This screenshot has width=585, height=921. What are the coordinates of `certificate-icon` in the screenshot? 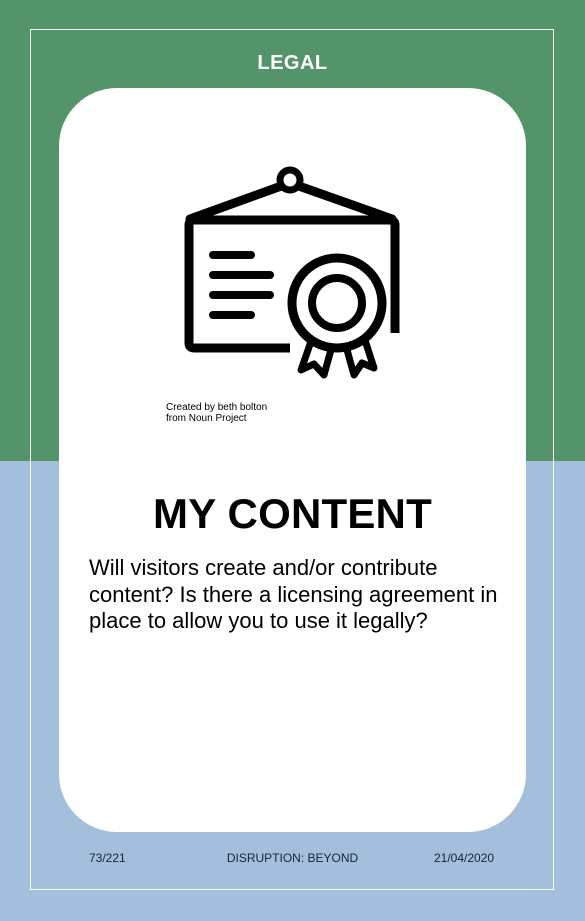 It's located at (292, 272).